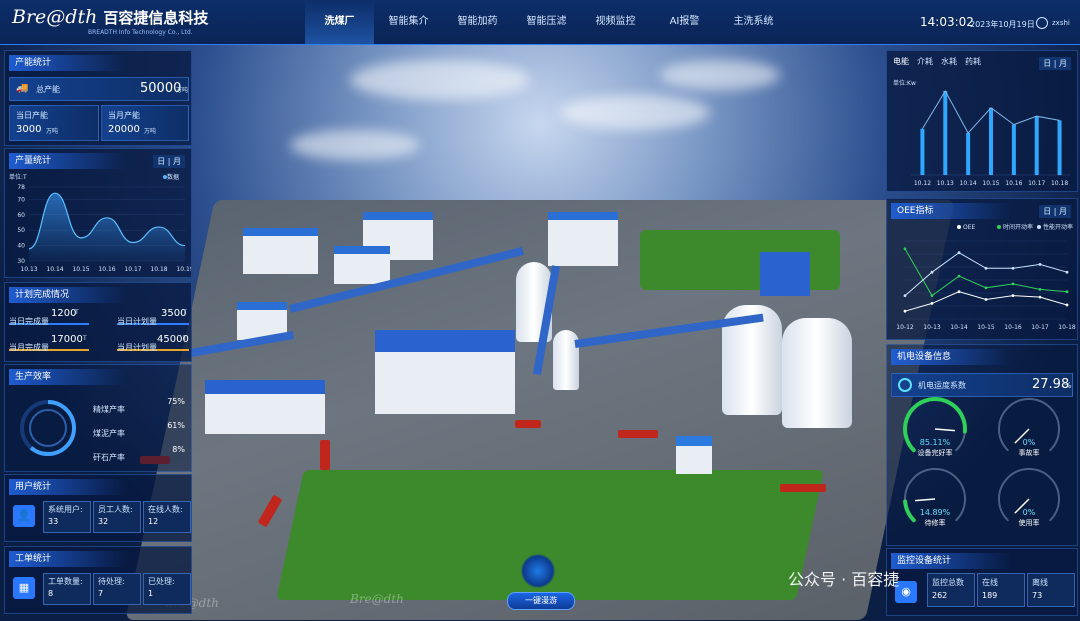  I want to click on small-building, so click(694, 455).